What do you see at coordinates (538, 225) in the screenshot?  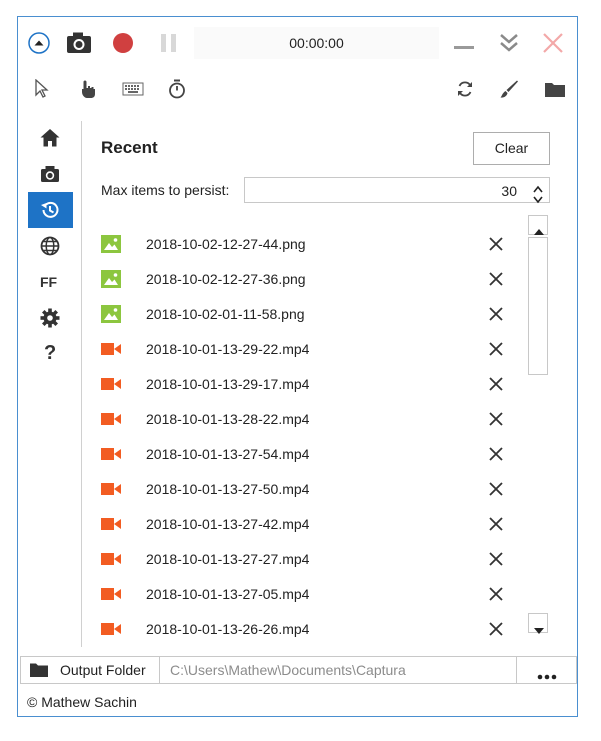 I see `scroll-up-button` at bounding box center [538, 225].